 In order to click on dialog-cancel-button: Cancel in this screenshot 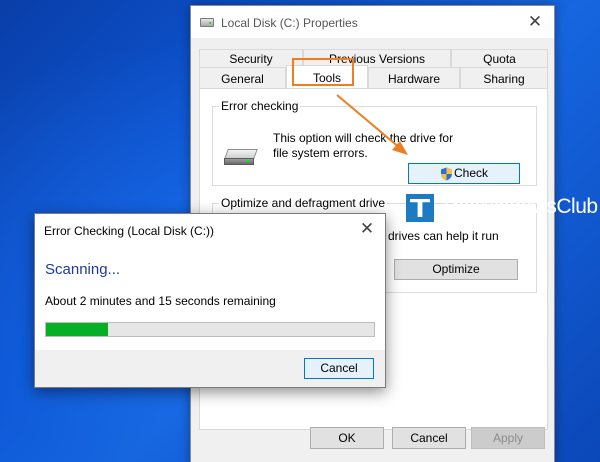, I will do `click(339, 368)`.